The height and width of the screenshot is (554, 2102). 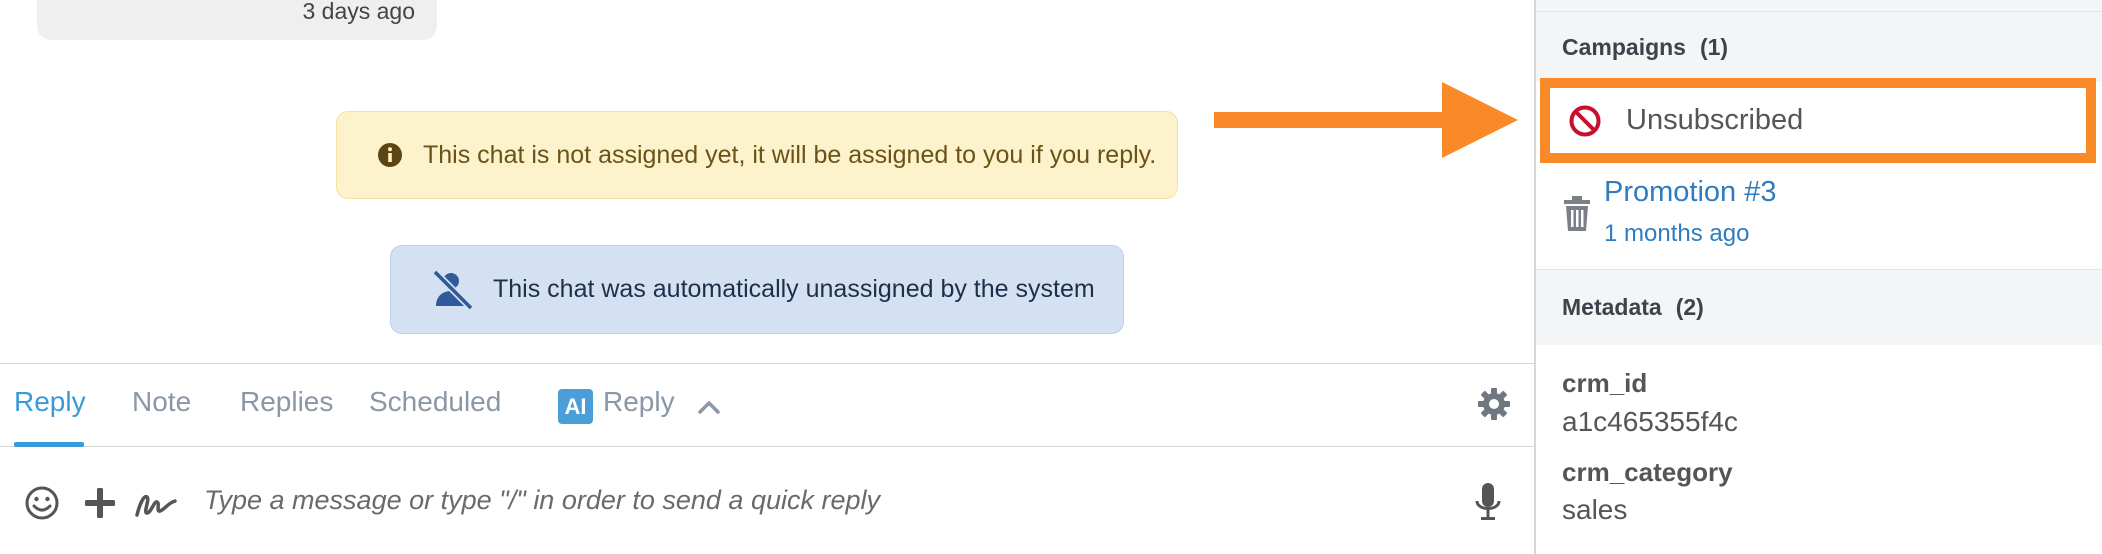 What do you see at coordinates (1690, 192) in the screenshot?
I see `campaign-name-link: Promotion #3` at bounding box center [1690, 192].